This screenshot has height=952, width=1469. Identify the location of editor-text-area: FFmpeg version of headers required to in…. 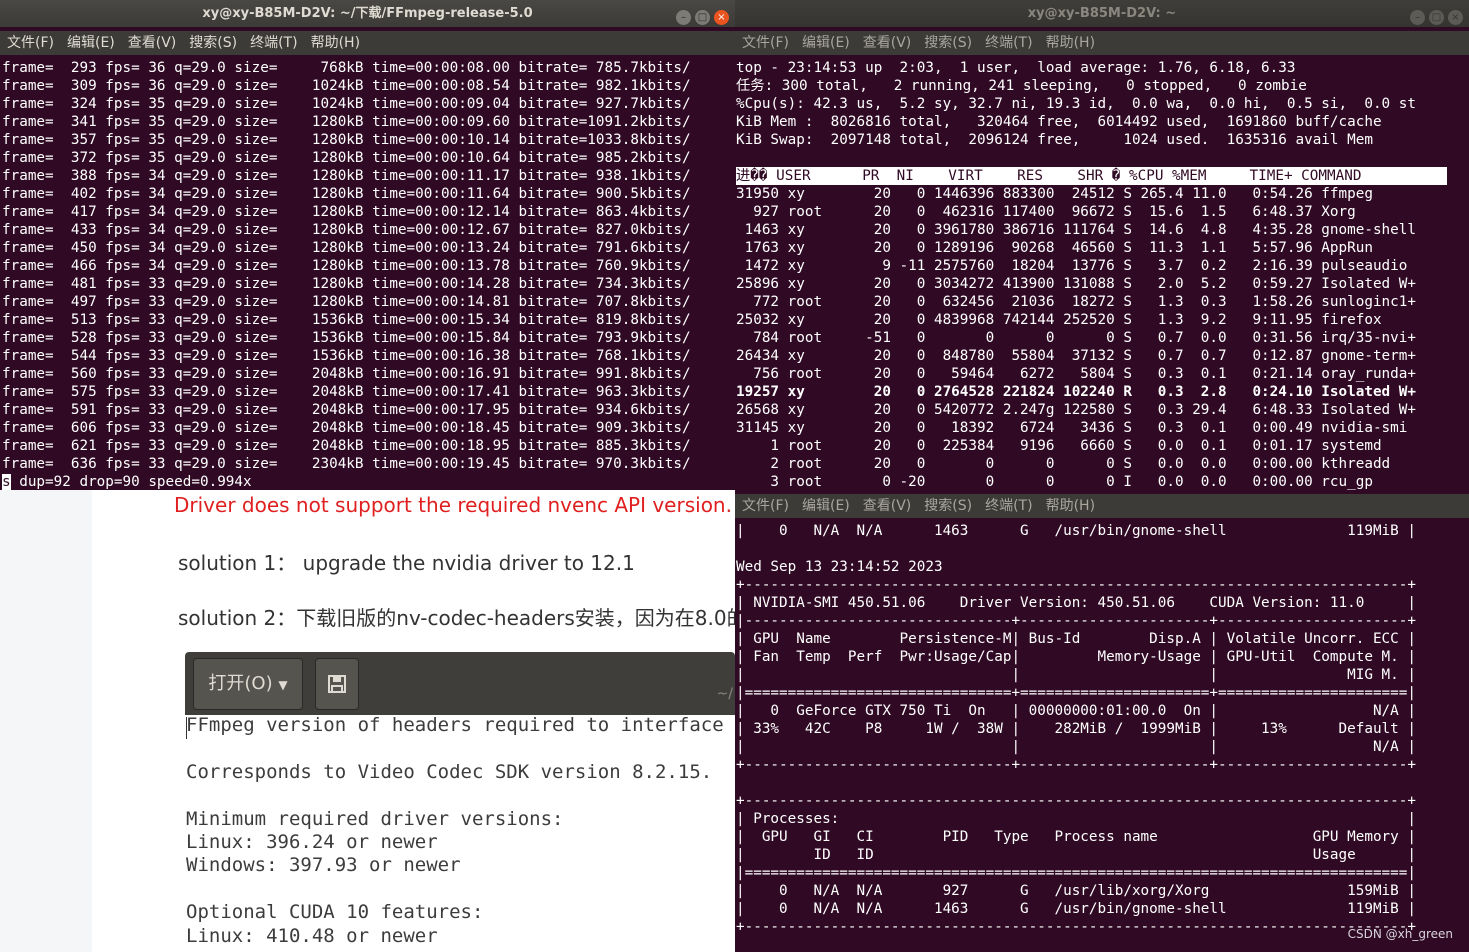
(460, 833).